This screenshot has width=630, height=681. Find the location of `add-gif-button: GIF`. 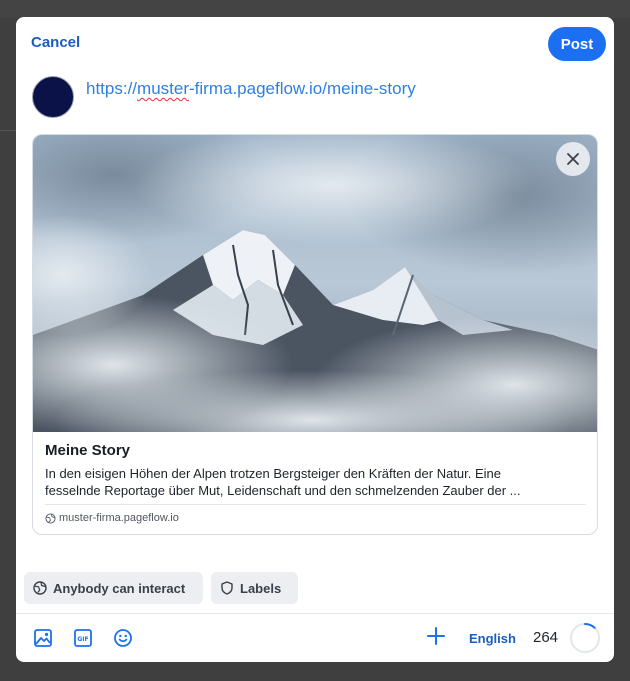

add-gif-button: GIF is located at coordinates (83, 638).